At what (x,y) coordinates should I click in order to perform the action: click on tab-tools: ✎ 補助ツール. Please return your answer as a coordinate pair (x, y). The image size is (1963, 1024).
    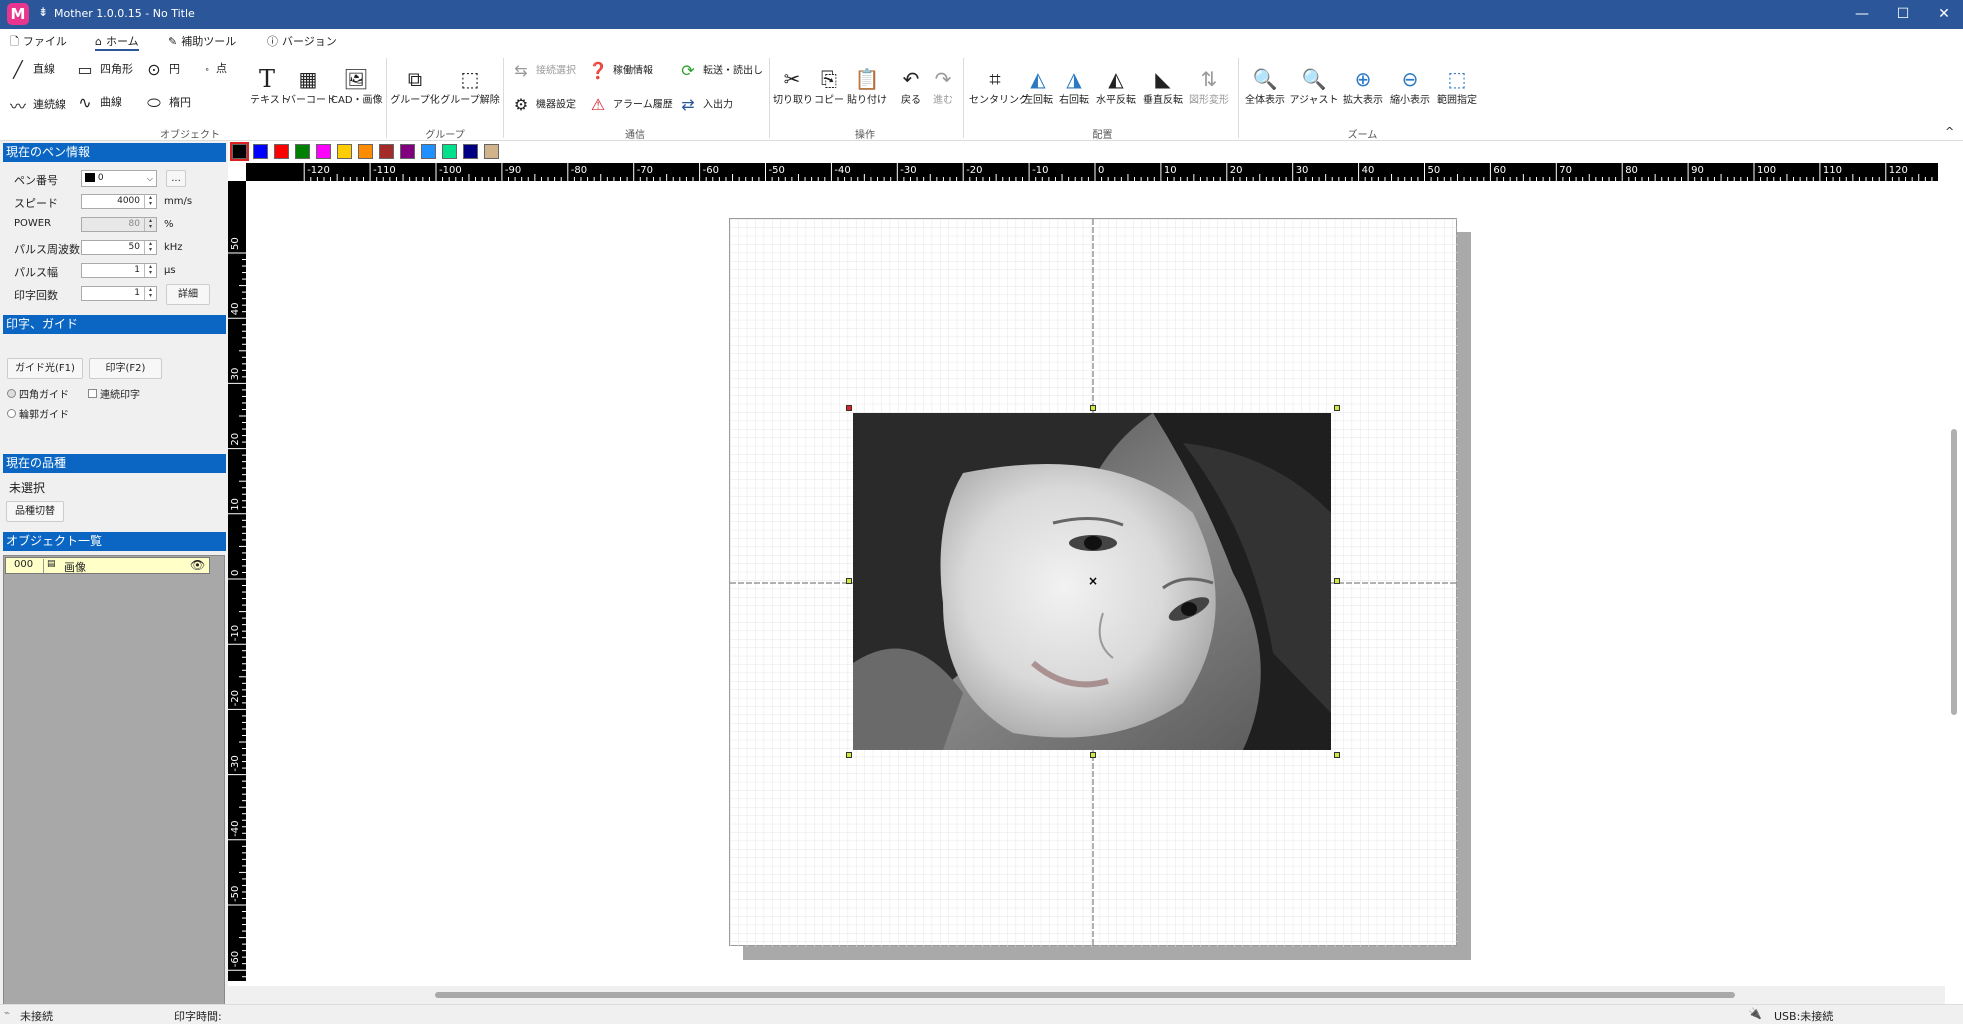
    Looking at the image, I should click on (202, 41).